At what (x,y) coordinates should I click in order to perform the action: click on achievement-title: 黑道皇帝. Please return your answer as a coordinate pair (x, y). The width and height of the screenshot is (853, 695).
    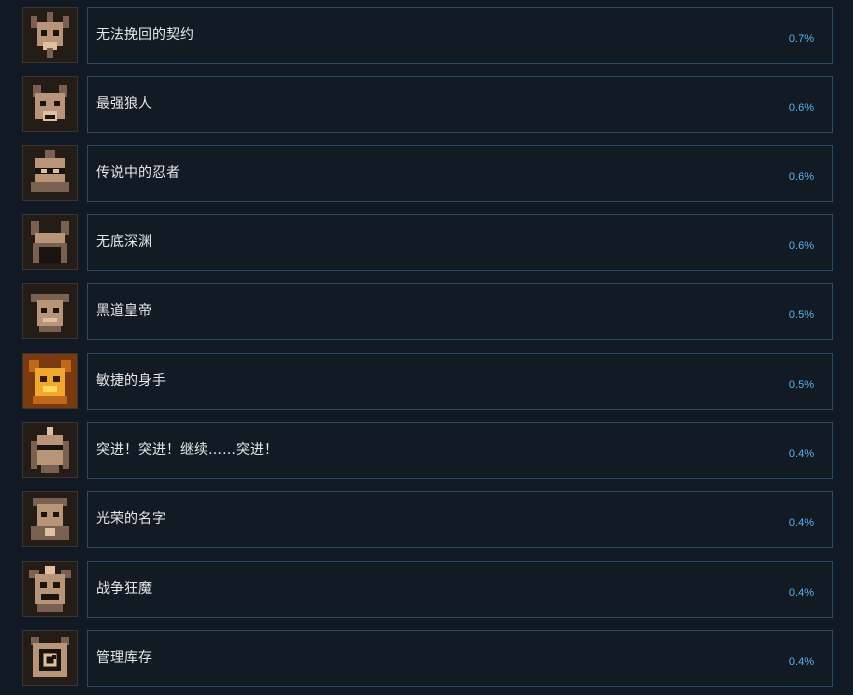
    Looking at the image, I should click on (124, 311).